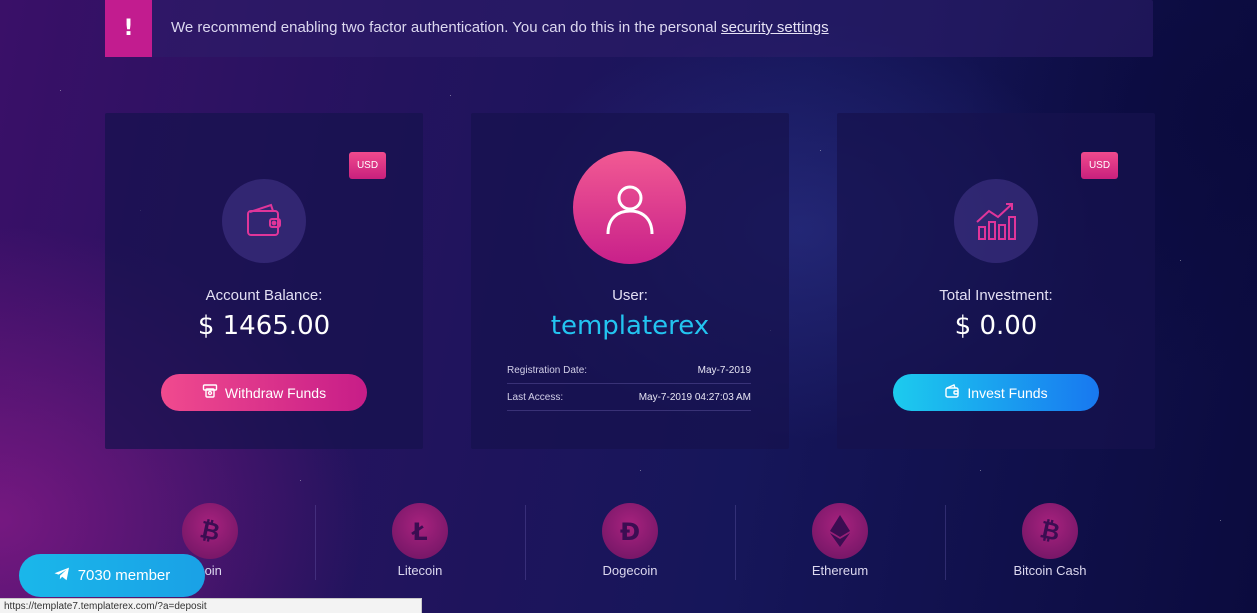 Image resolution: width=1257 pixels, height=613 pixels. I want to click on balance-amount: $ 1465.00, so click(264, 326).